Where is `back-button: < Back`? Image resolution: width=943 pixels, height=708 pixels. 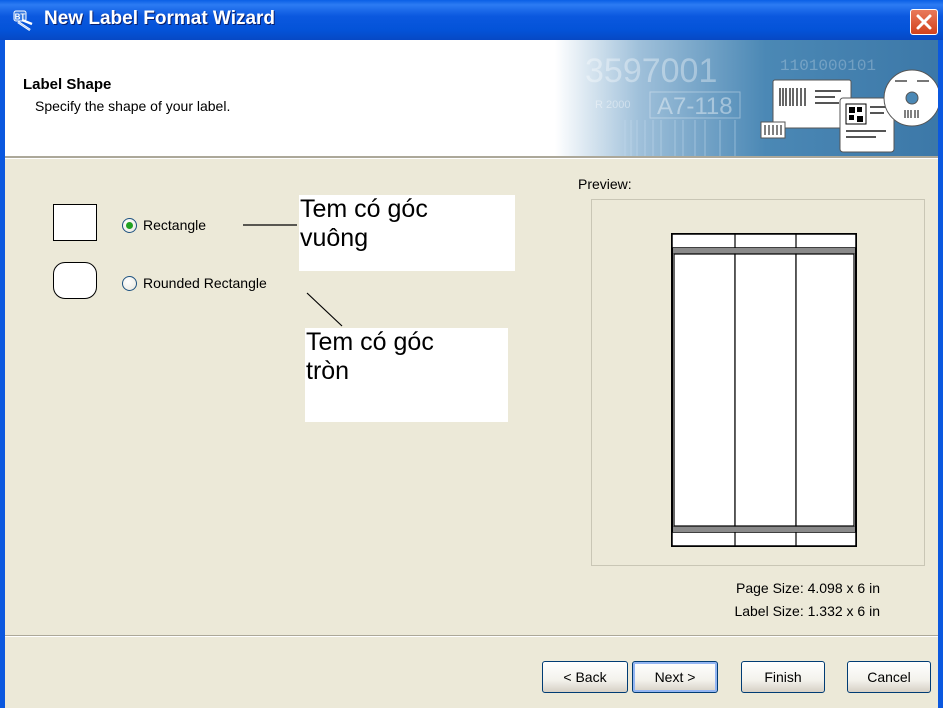
back-button: < Back is located at coordinates (585, 677).